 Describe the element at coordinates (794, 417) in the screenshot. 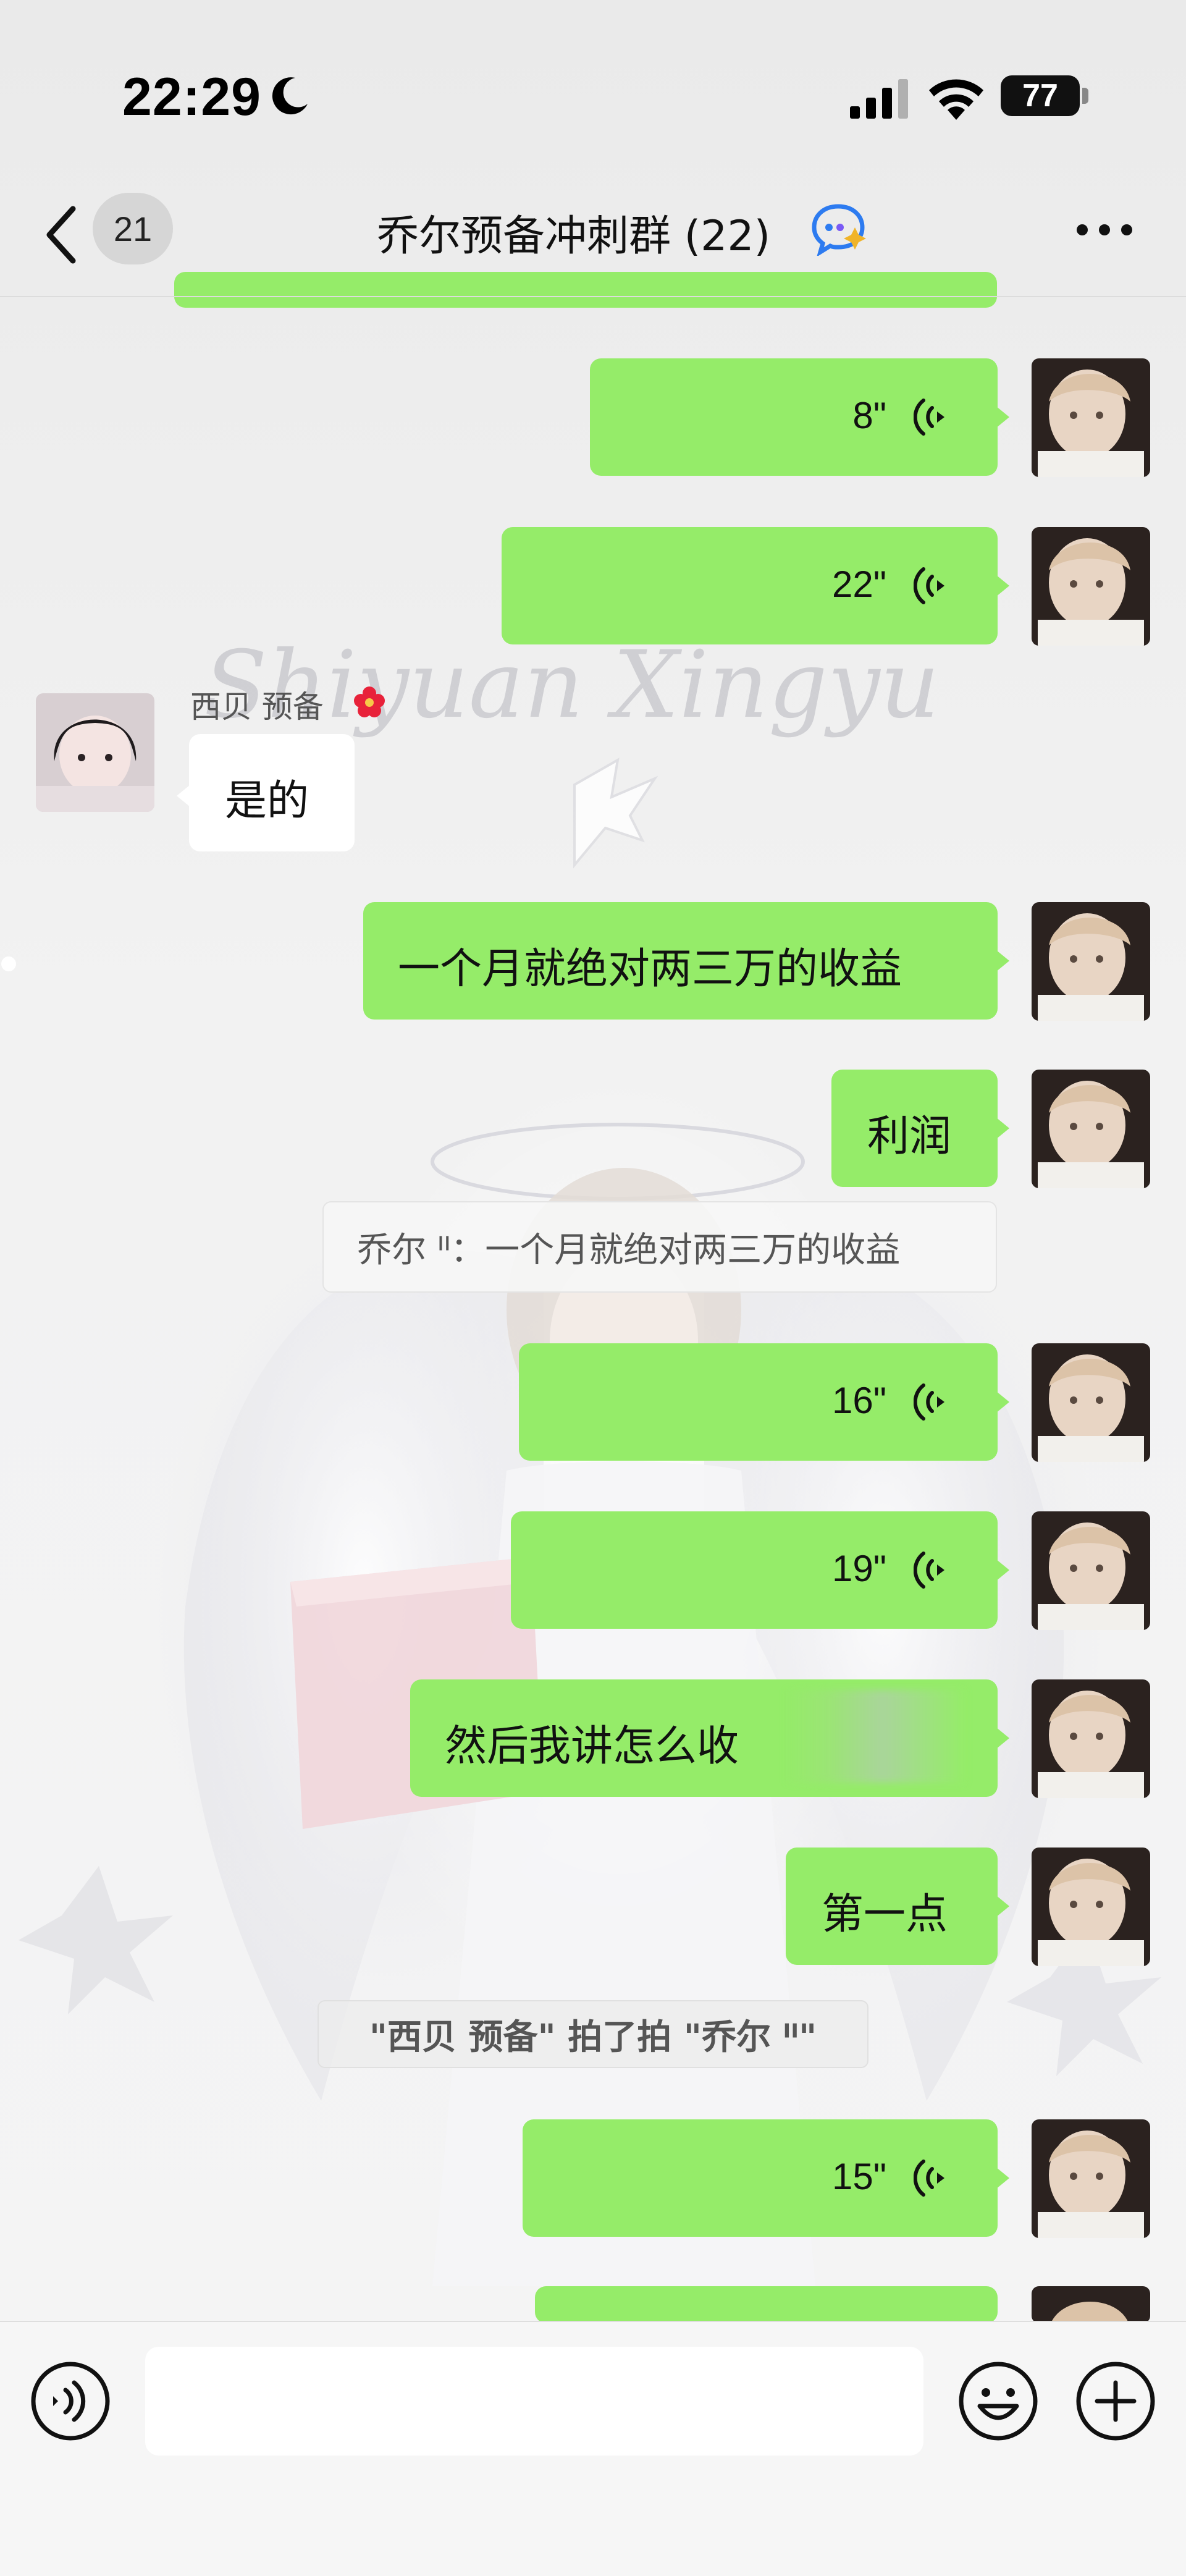

I see `voice-message-bubble: 8"` at that location.